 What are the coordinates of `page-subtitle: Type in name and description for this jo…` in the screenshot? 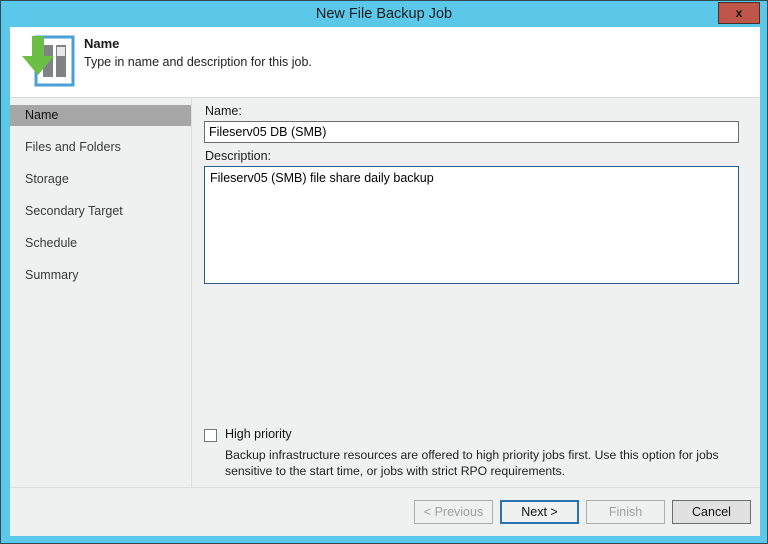 It's located at (198, 62).